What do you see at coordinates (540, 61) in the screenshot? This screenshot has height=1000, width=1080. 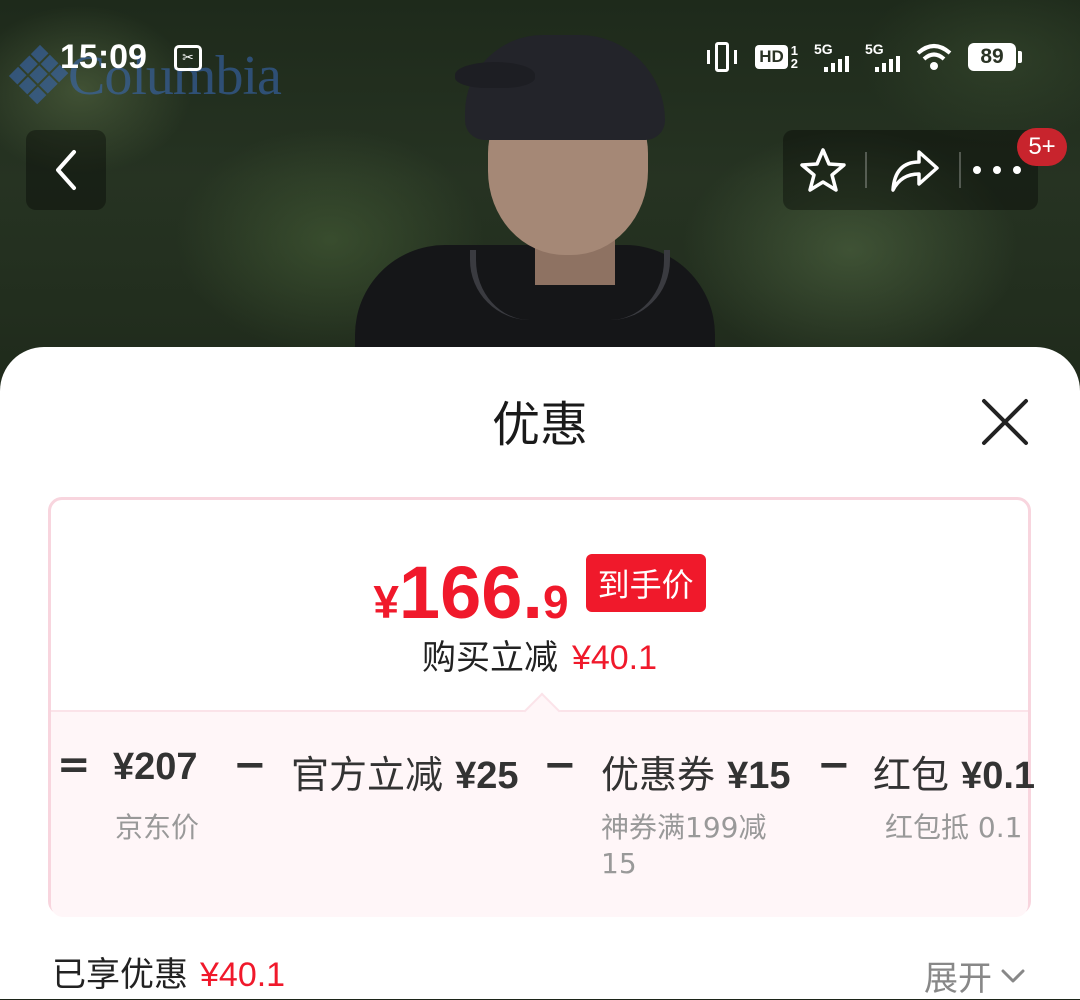 I see `status-bar: 15:09 ✂ HD 12 5G 5G 89` at bounding box center [540, 61].